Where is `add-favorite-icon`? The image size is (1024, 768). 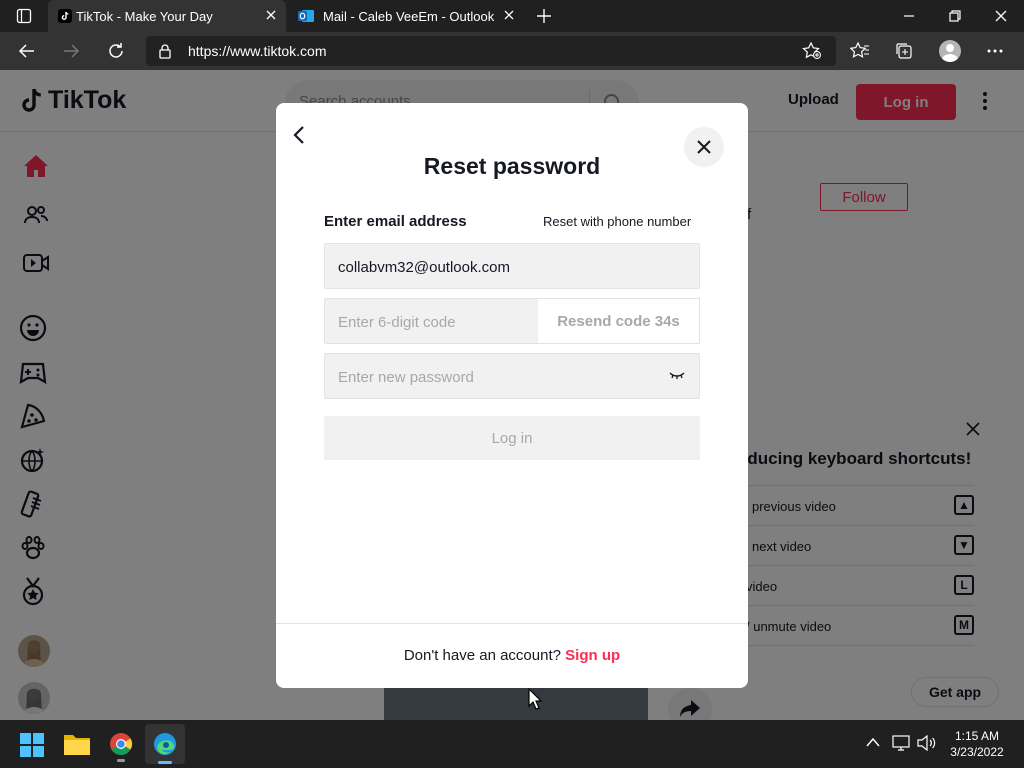
add-favorite-icon is located at coordinates (812, 51).